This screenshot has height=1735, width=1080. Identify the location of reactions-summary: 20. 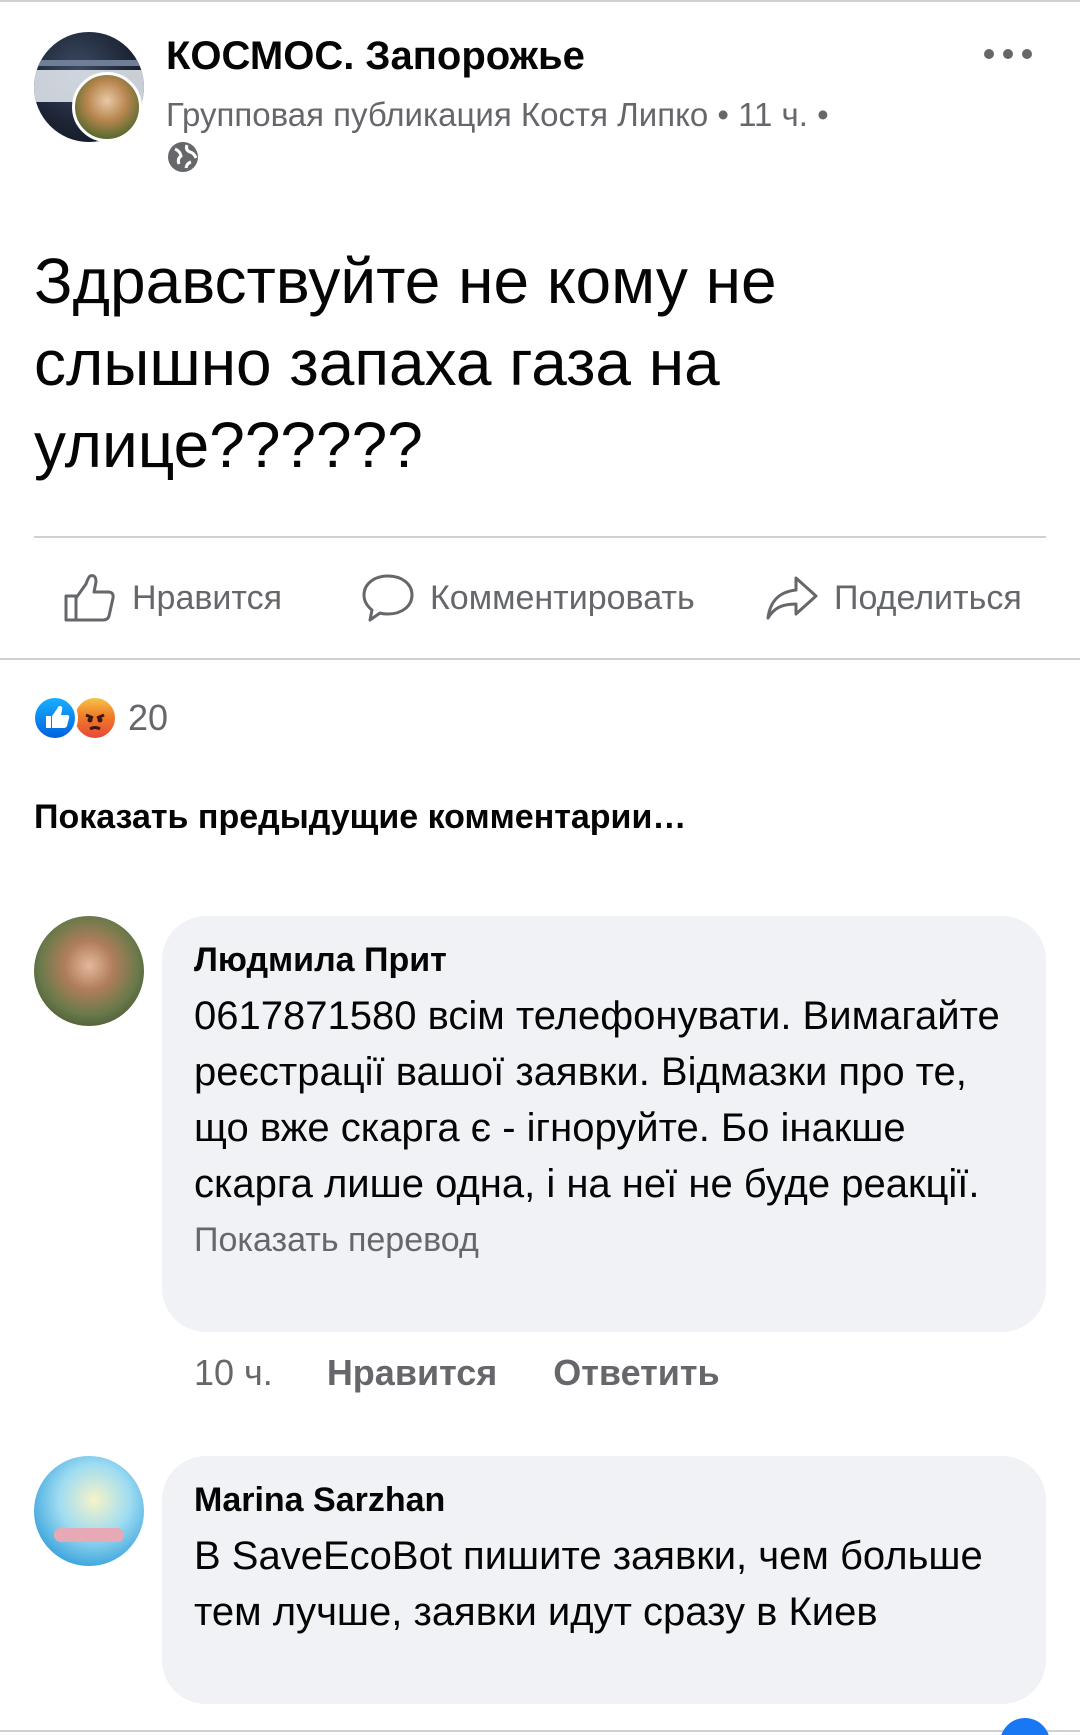
(100, 718).